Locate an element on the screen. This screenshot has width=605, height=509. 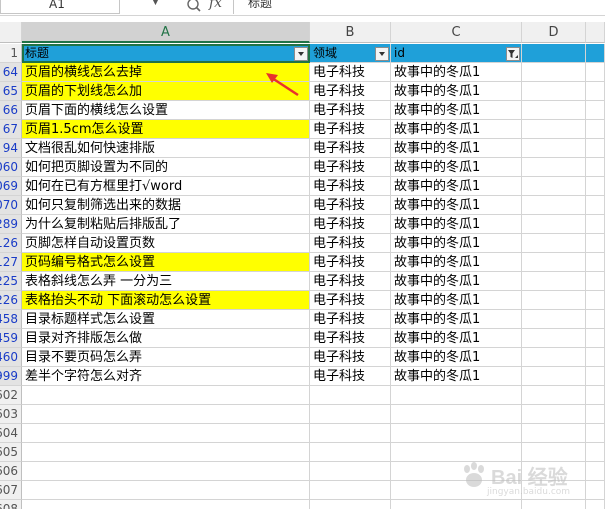
title-cell: 目录标题样式怎么设置 is located at coordinates (166, 319).